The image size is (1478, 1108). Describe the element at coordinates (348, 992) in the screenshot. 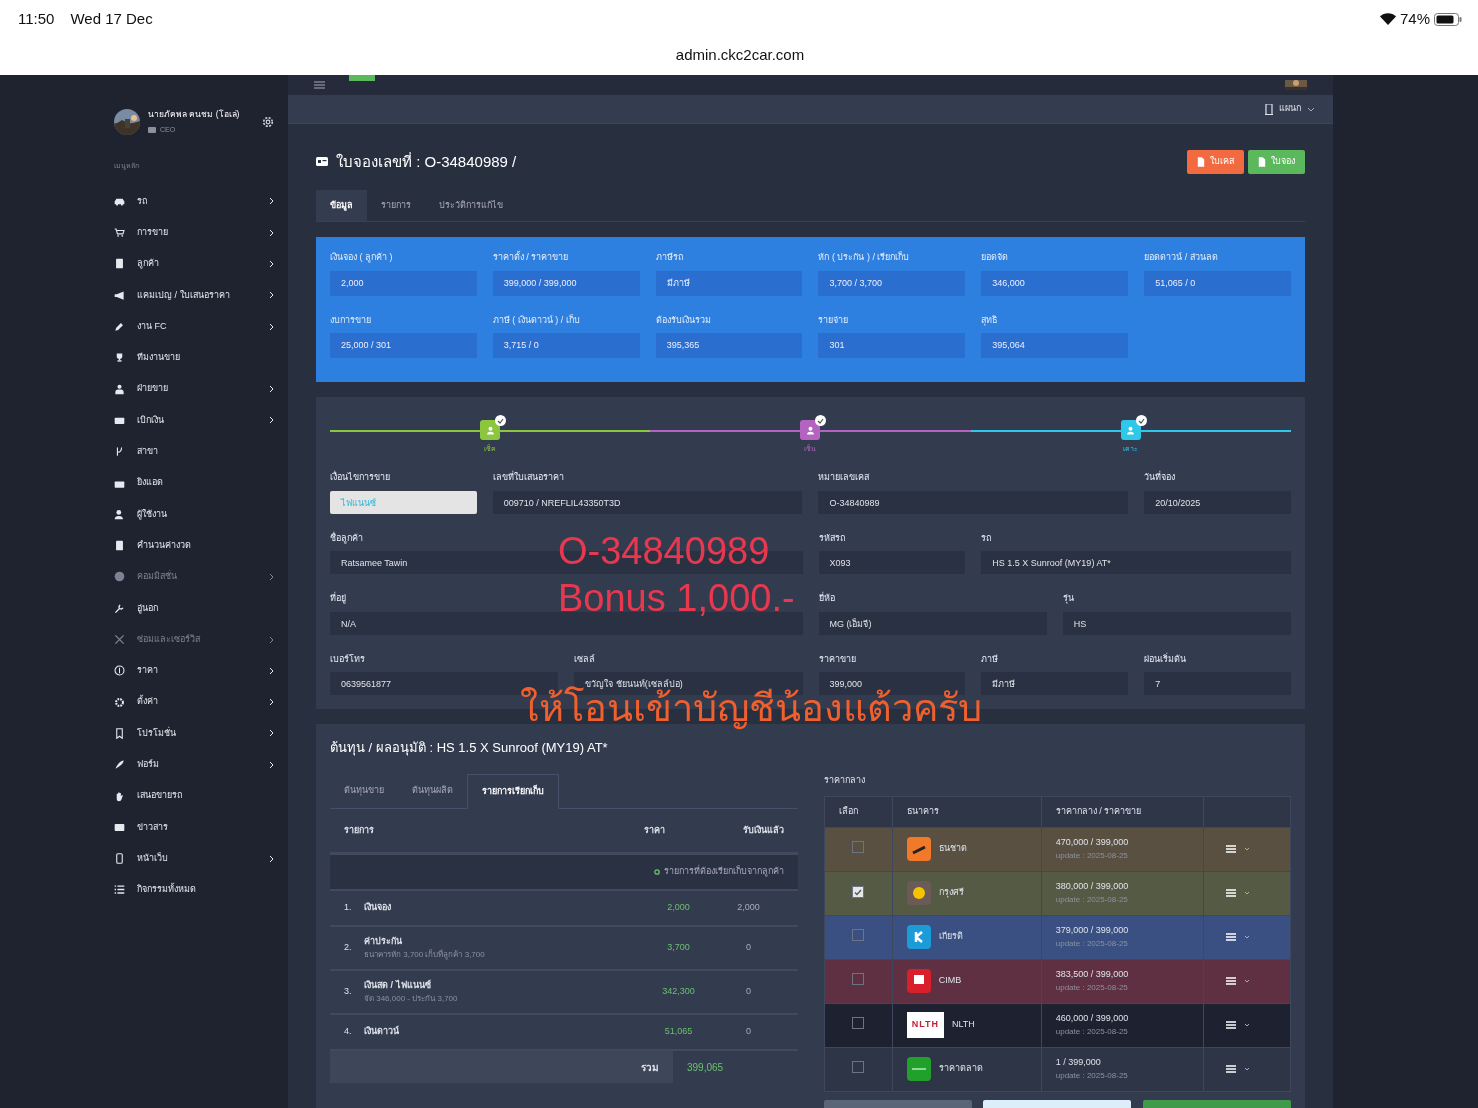

I see `row-number: 3.` at that location.